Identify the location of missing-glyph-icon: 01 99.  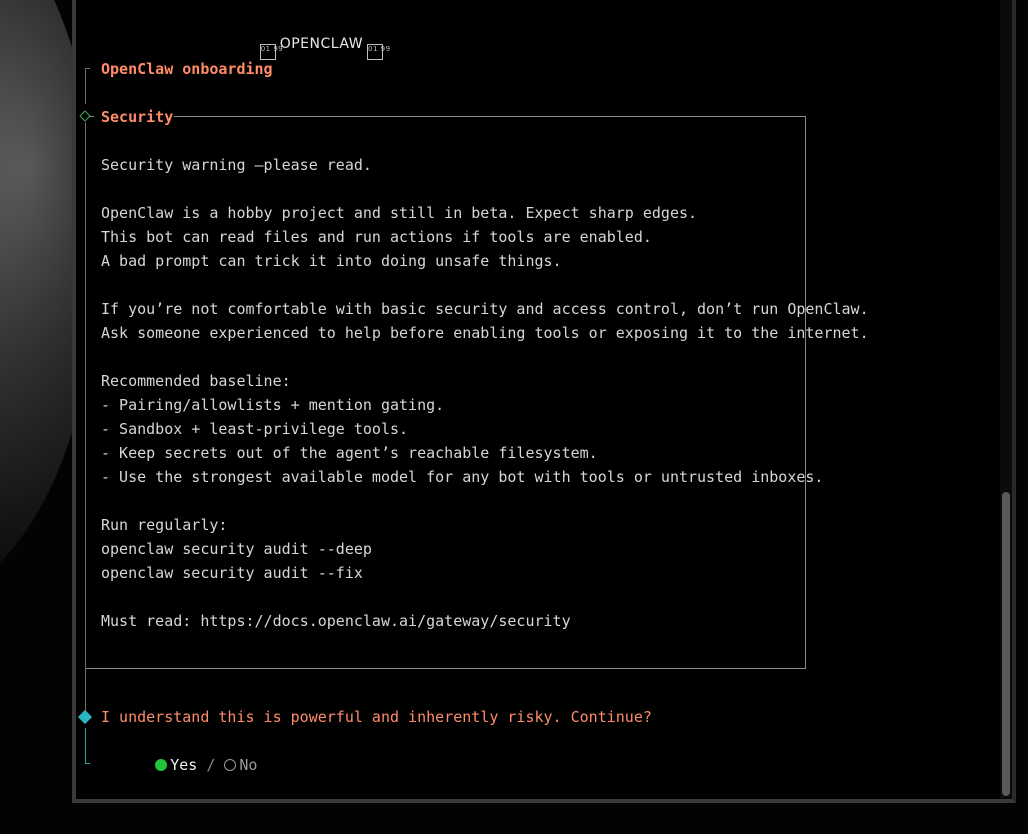
(378, 52).